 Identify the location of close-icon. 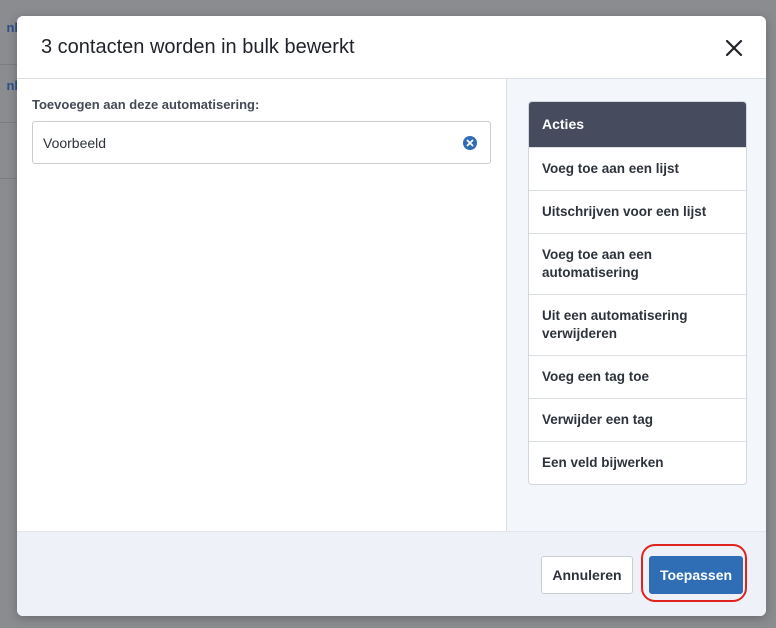
(734, 48).